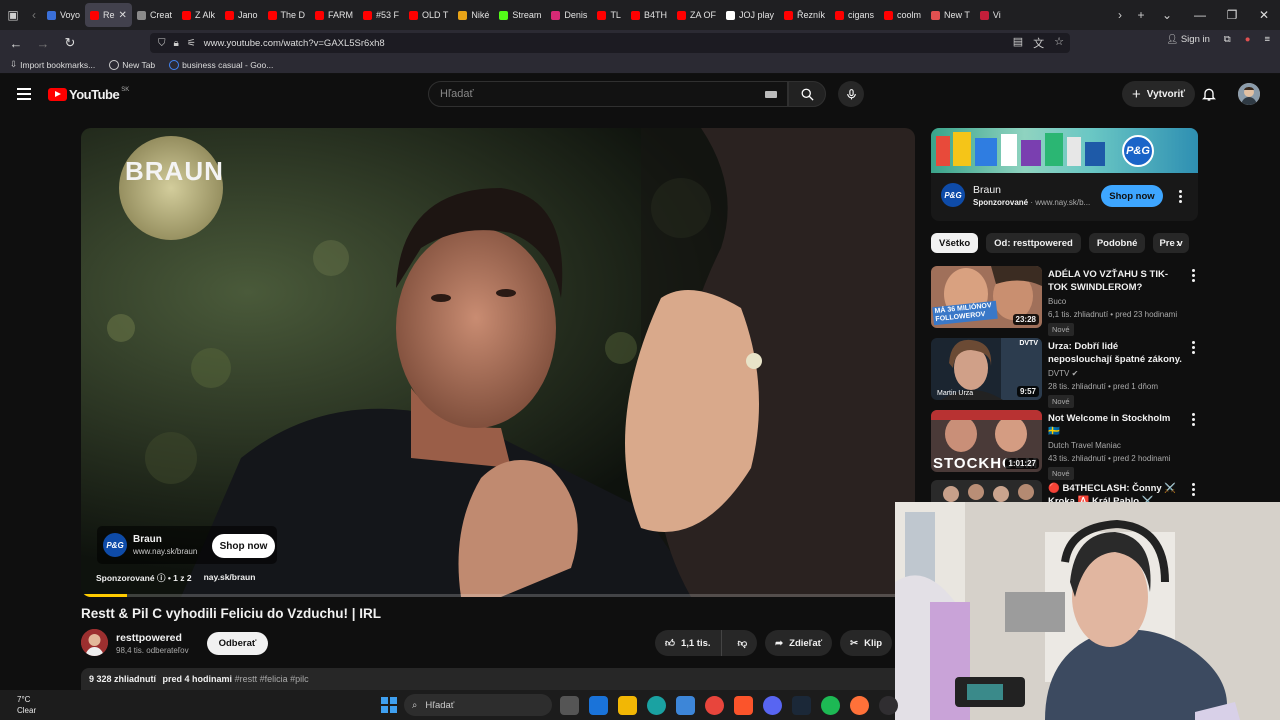  Describe the element at coordinates (43, 43) in the screenshot. I see `forward-icon: →` at that location.